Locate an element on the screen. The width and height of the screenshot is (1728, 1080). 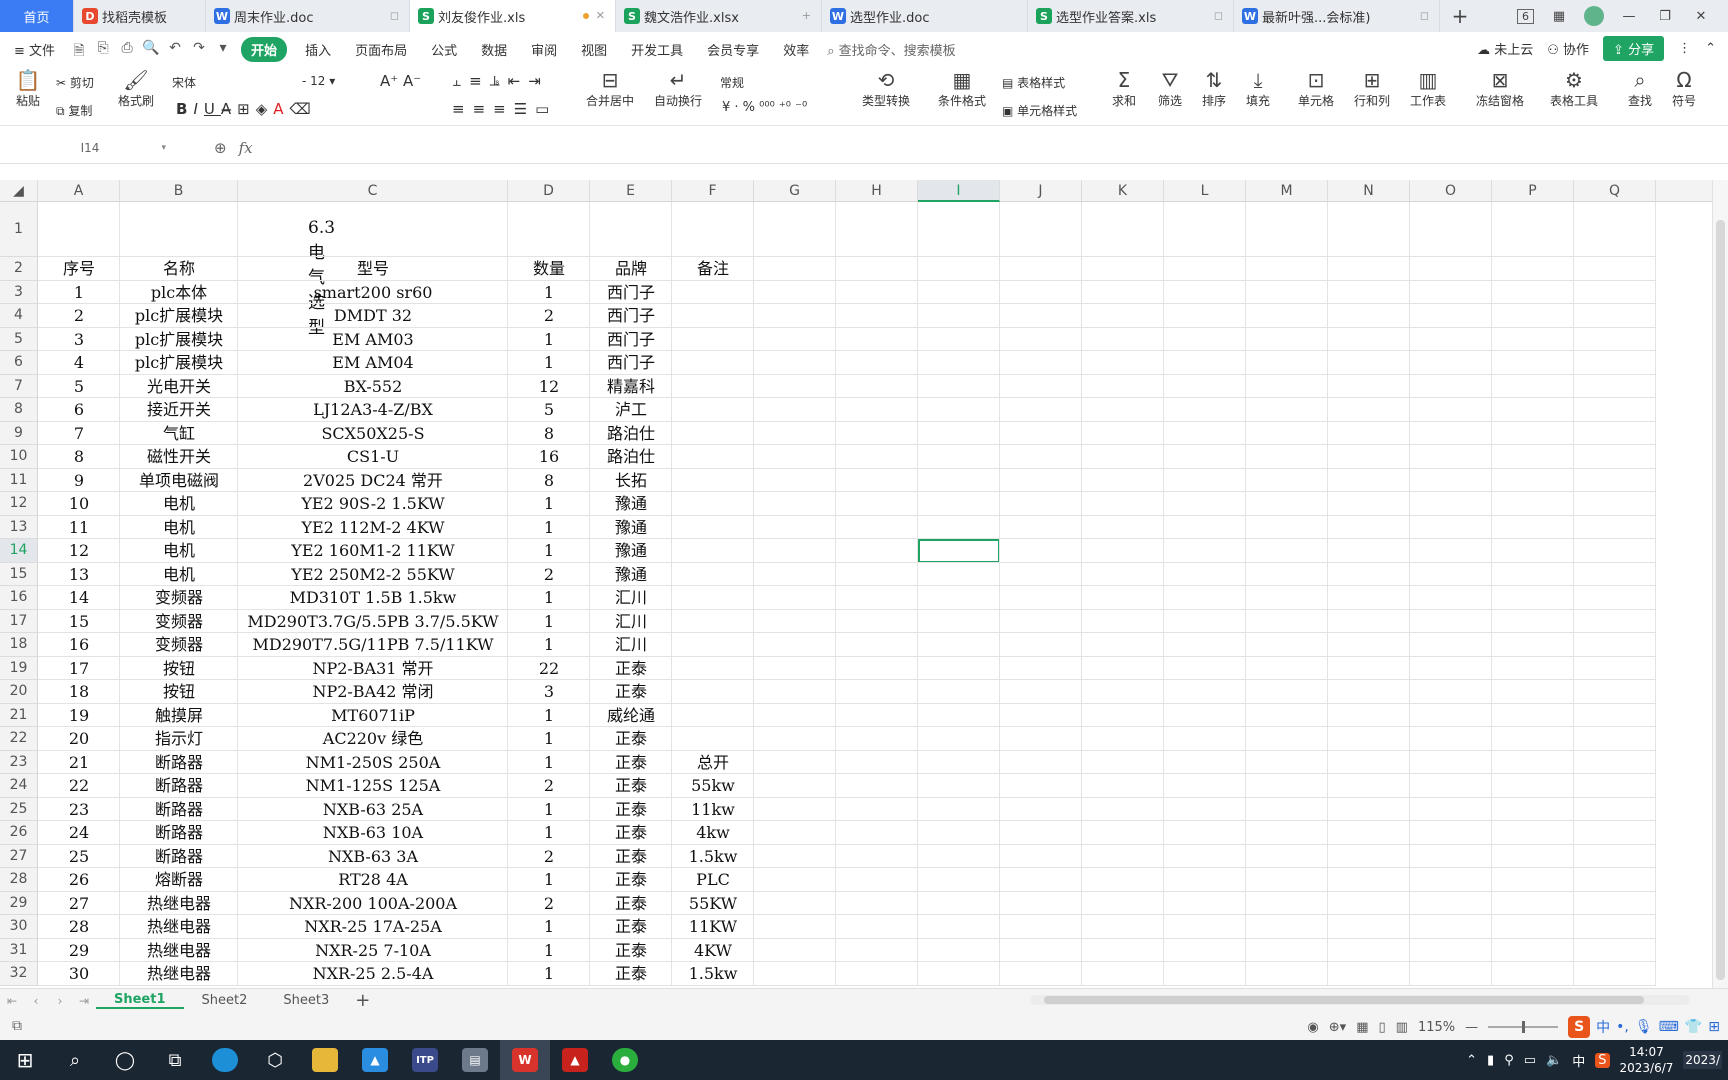
grid-menu-icon: ⊞ is located at coordinates (1714, 1027).